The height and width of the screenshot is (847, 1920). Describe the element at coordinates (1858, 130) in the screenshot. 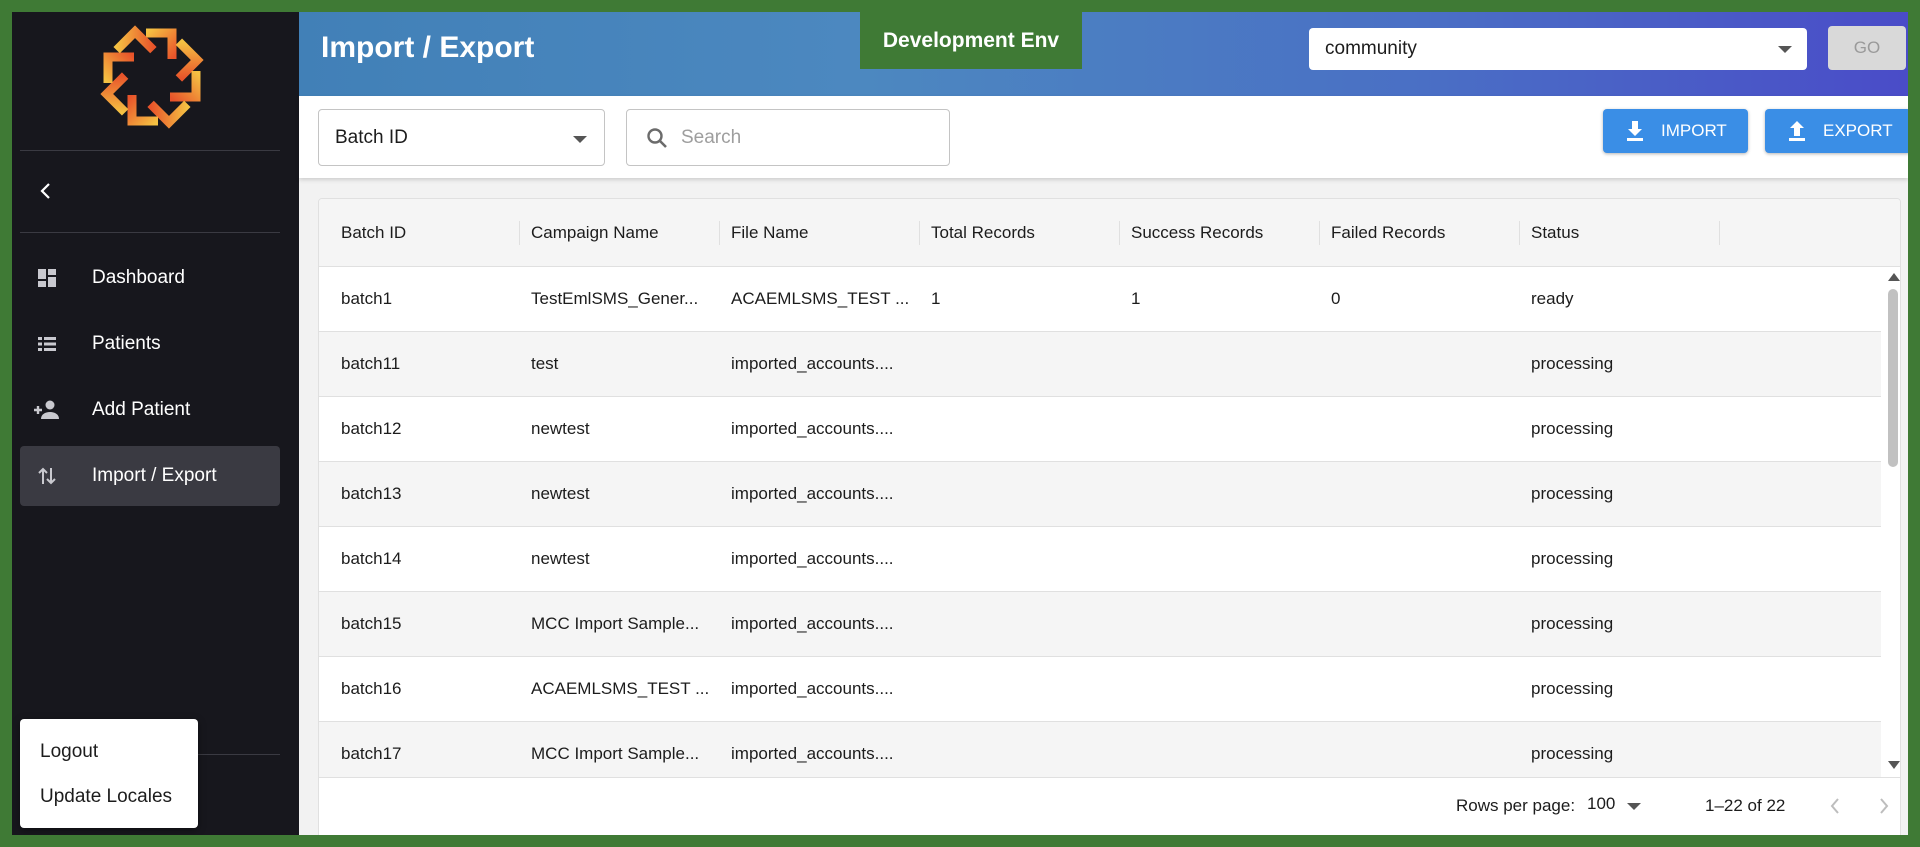

I see `export-button-label: EXPORT` at that location.